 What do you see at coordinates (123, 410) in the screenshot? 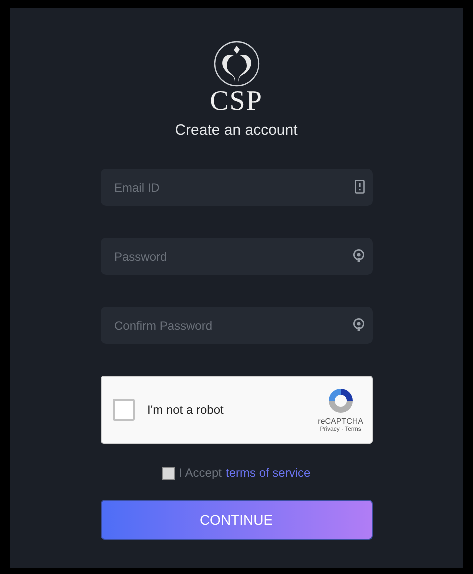
I see `captcha-checkbox` at bounding box center [123, 410].